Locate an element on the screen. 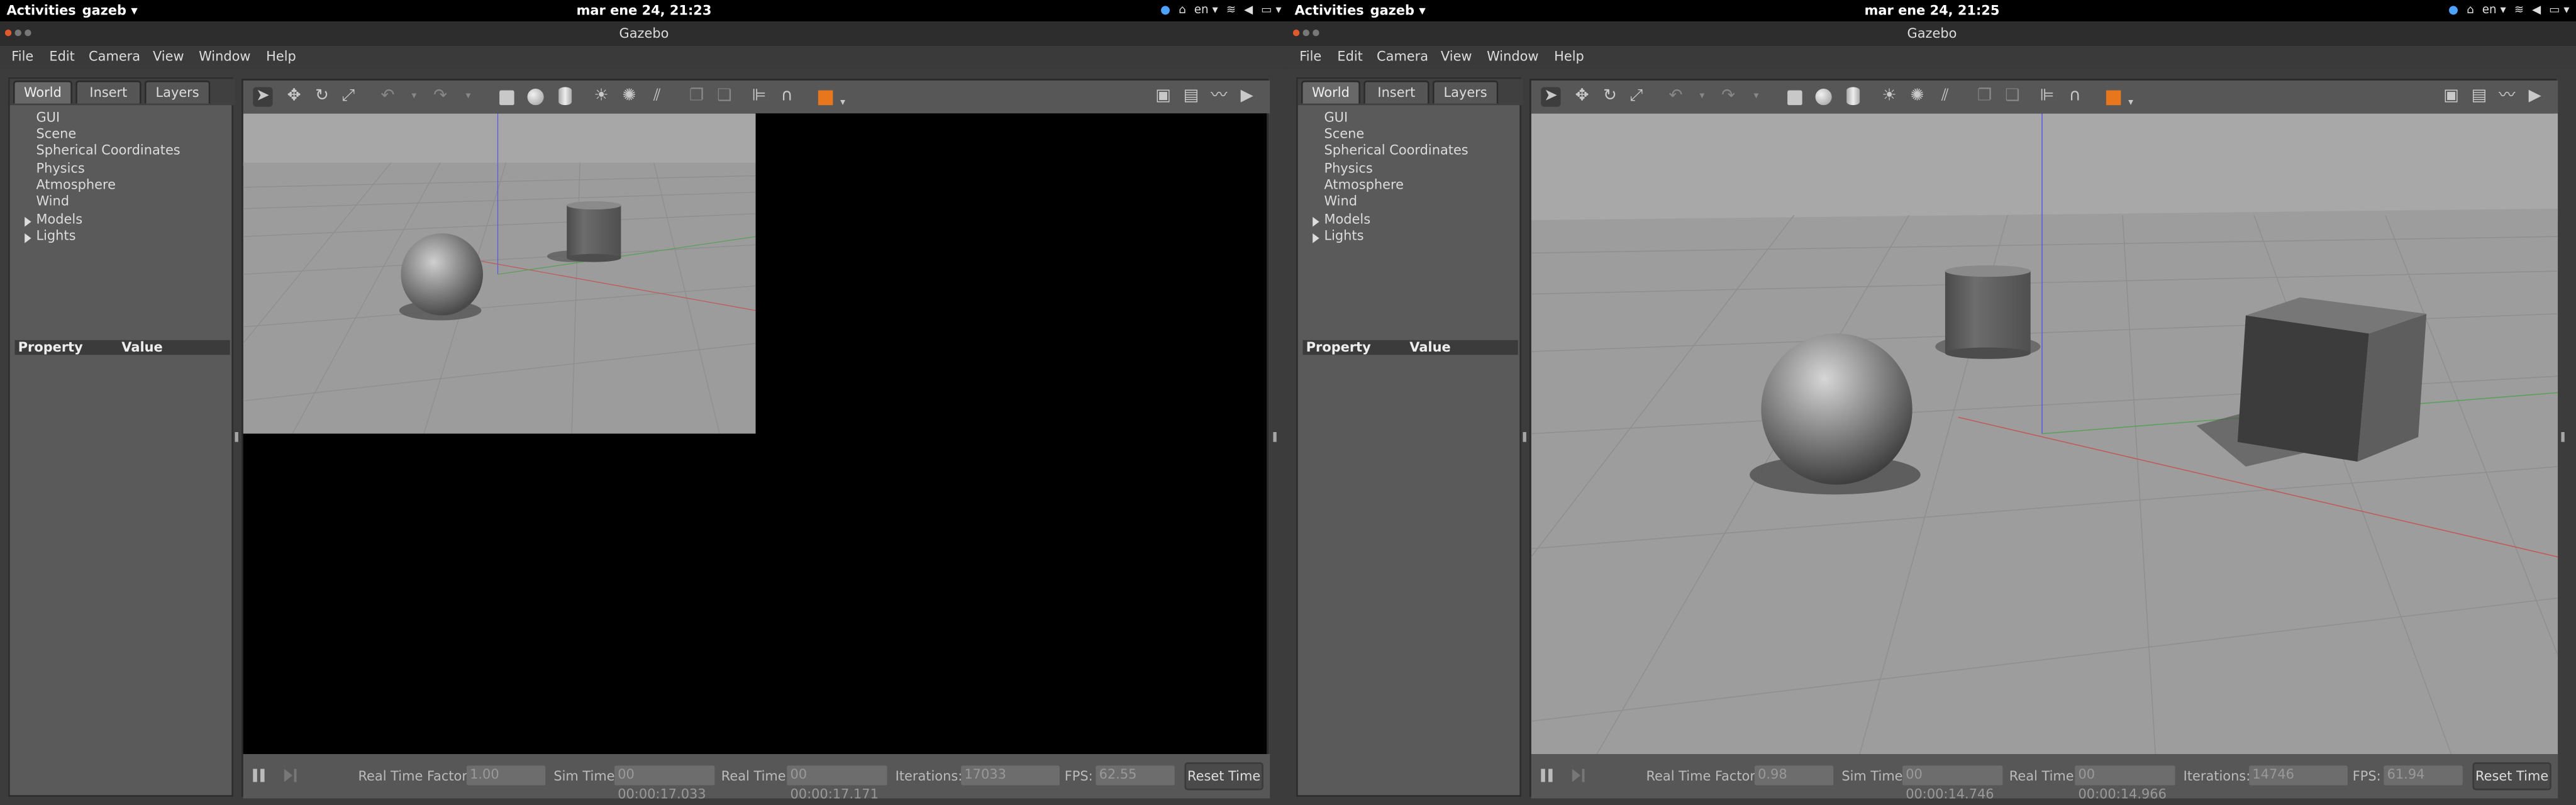 The width and height of the screenshot is (2576, 805). point-light-icon: ☀ is located at coordinates (601, 96).